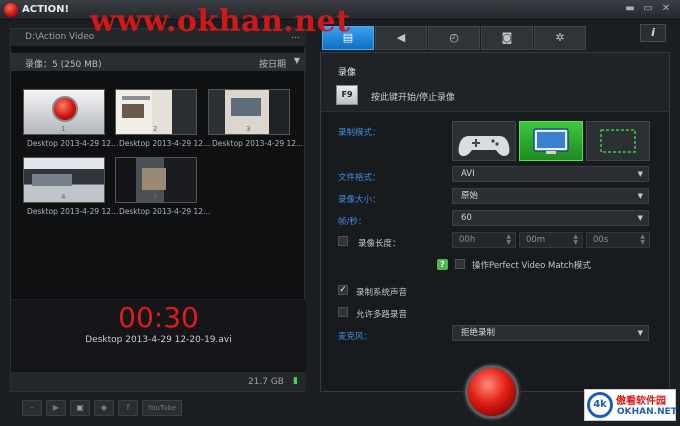 The width and height of the screenshot is (680, 426). What do you see at coordinates (295, 381) in the screenshot?
I see `disk-status-icon: ▮` at bounding box center [295, 381].